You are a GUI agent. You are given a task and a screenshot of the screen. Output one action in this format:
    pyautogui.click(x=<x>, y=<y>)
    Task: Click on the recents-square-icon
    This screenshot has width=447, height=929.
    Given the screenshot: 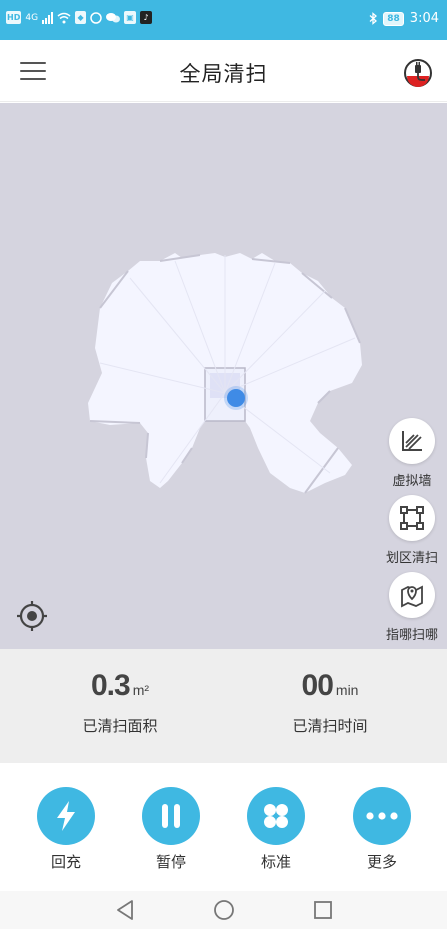 What is the action you would take?
    pyautogui.click(x=323, y=910)
    